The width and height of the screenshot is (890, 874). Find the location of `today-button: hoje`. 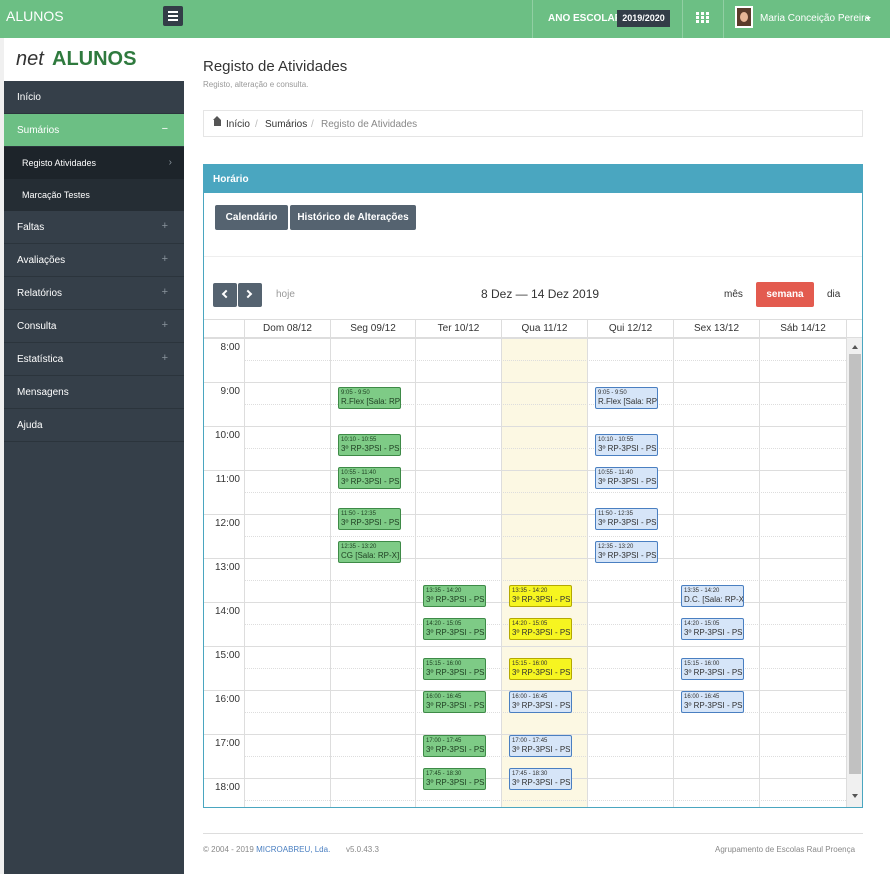

today-button: hoje is located at coordinates (285, 294).